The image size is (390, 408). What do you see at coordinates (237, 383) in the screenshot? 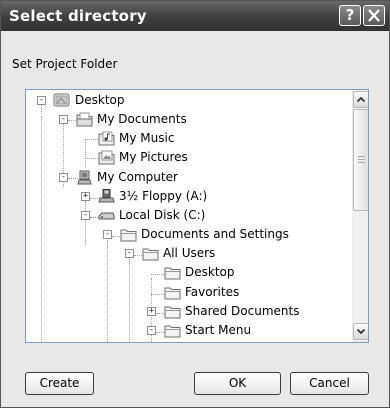
I see `ok-button: OK` at bounding box center [237, 383].